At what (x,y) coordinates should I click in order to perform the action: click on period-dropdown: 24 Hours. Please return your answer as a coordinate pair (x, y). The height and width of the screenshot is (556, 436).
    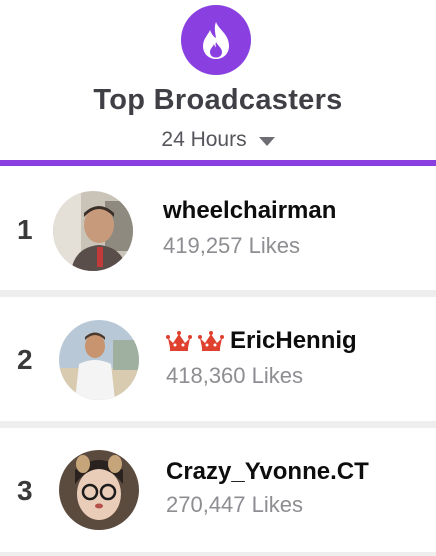
    Looking at the image, I should click on (218, 140).